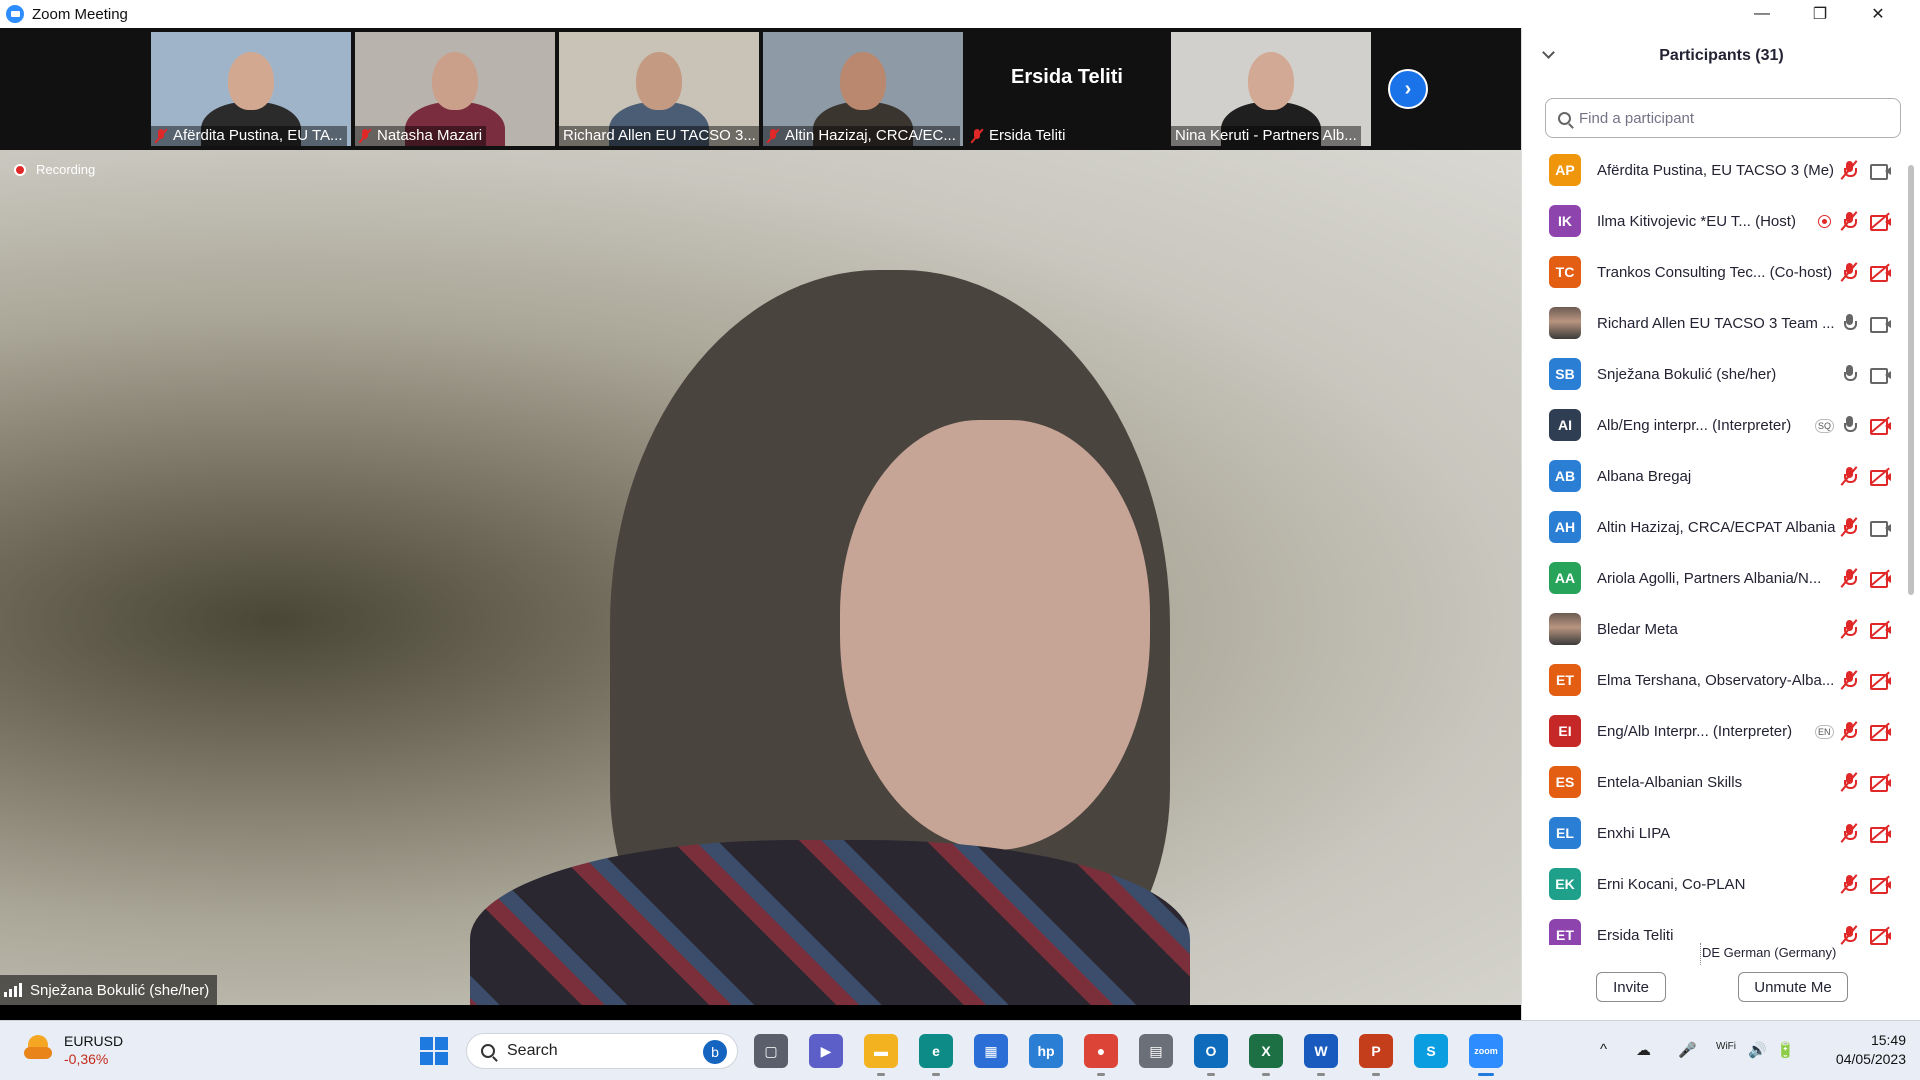 The image size is (1920, 1080). Describe the element at coordinates (771, 1051) in the screenshot. I see `task-view-icon: ▢` at that location.